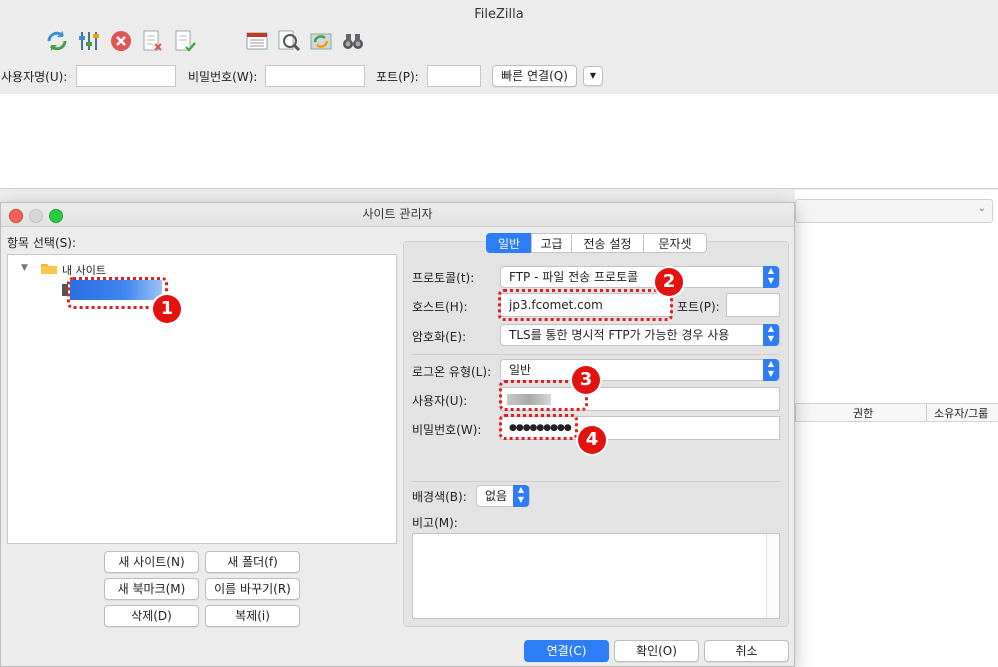 The width and height of the screenshot is (998, 667). I want to click on remote-path-dropdown: ⌄, so click(894, 211).